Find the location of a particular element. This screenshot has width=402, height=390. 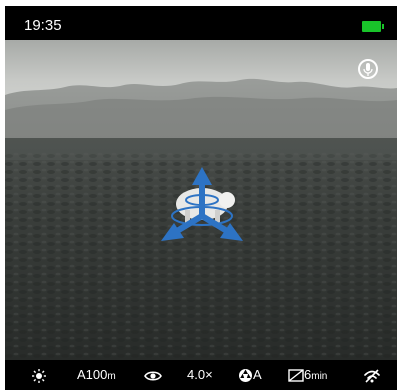

status-bar: 19:35 is located at coordinates (201, 23).